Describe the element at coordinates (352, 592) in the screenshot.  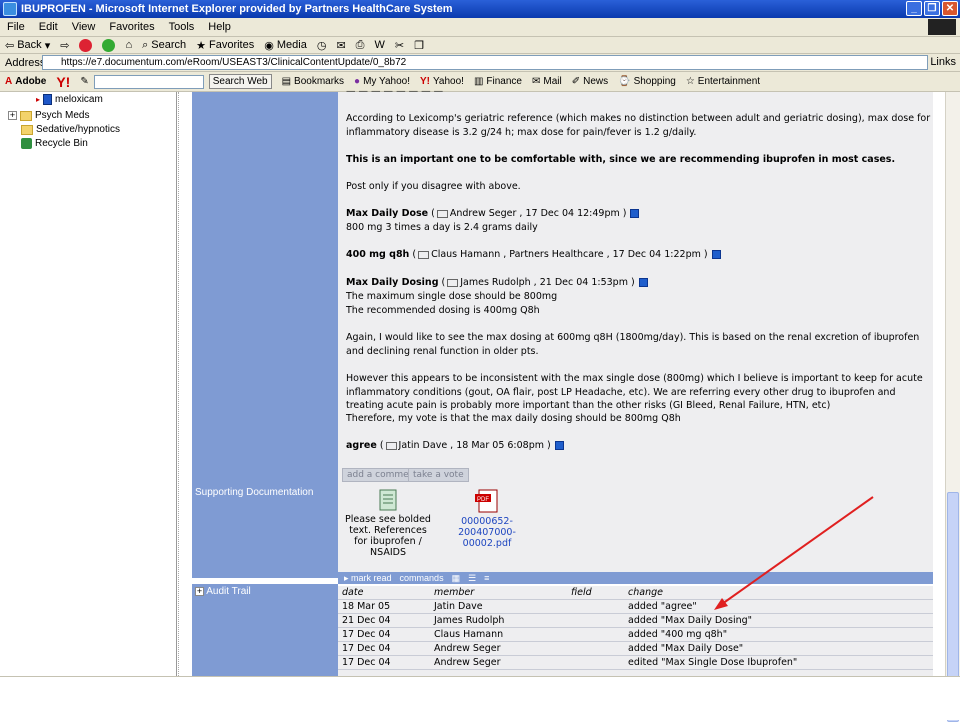
I see `column-header-date: date` at that location.